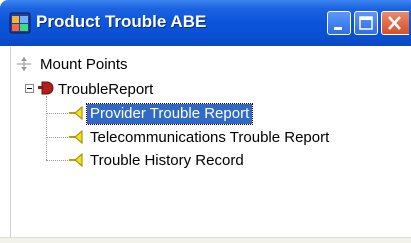 Image resolution: width=411 pixels, height=243 pixels. What do you see at coordinates (121, 21) in the screenshot?
I see `window-title: Product Trouble ABE` at bounding box center [121, 21].